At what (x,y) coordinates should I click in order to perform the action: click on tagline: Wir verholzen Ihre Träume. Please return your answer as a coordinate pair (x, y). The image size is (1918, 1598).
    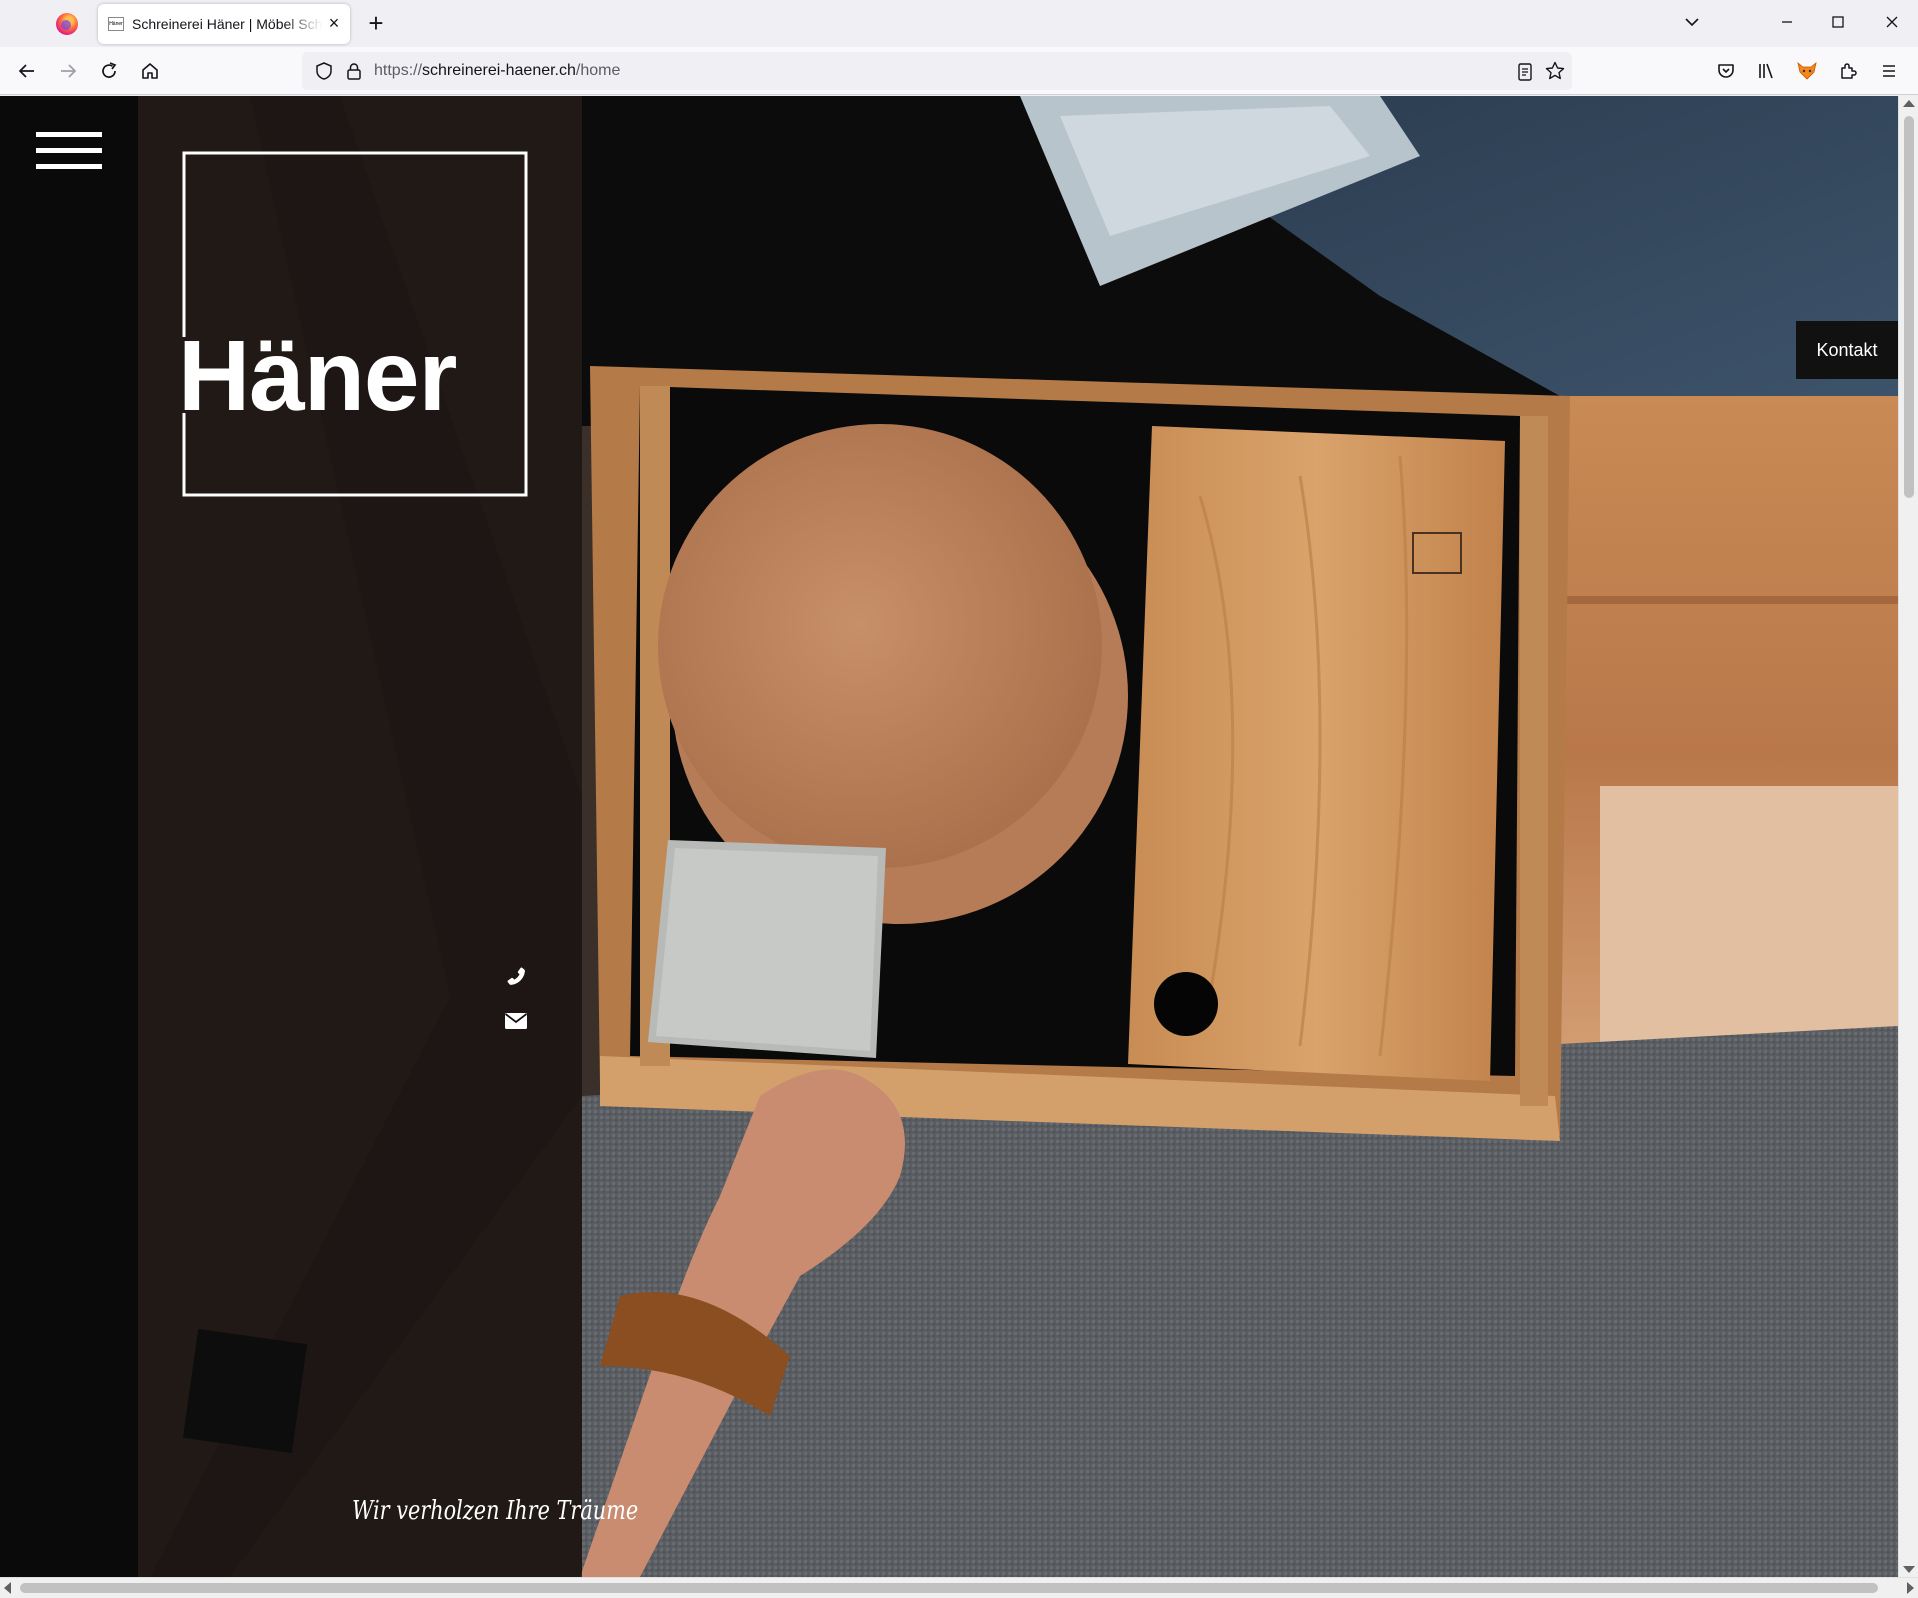
    Looking at the image, I should click on (495, 1511).